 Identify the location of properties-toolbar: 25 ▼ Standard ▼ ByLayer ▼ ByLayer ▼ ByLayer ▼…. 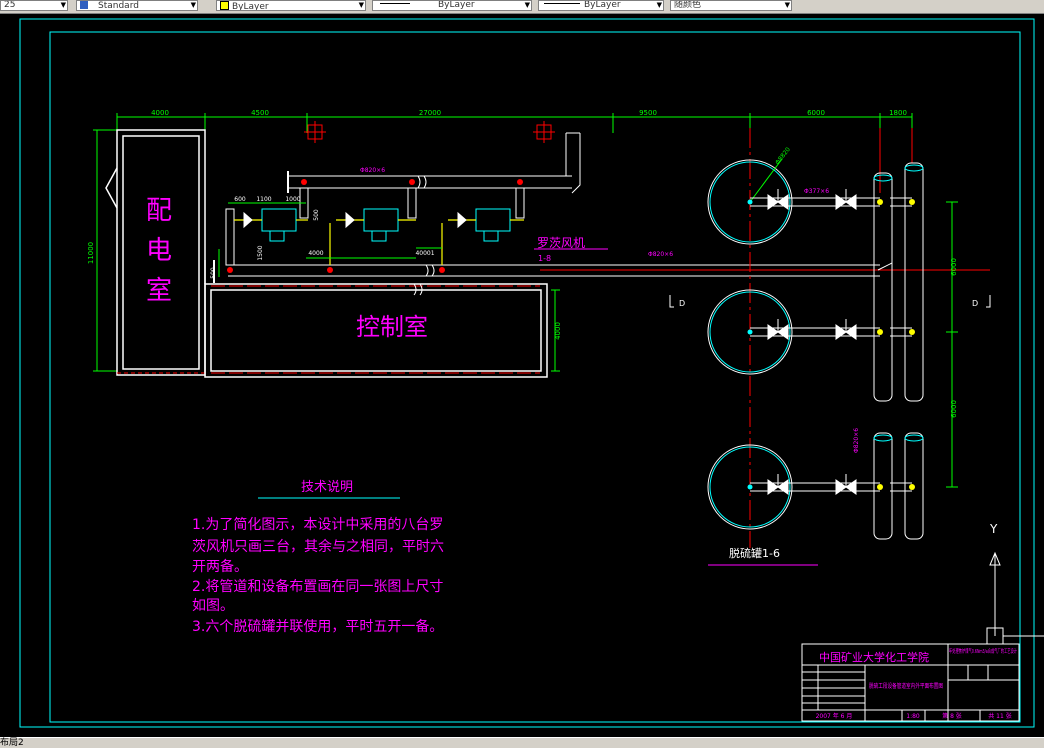
(522, 7).